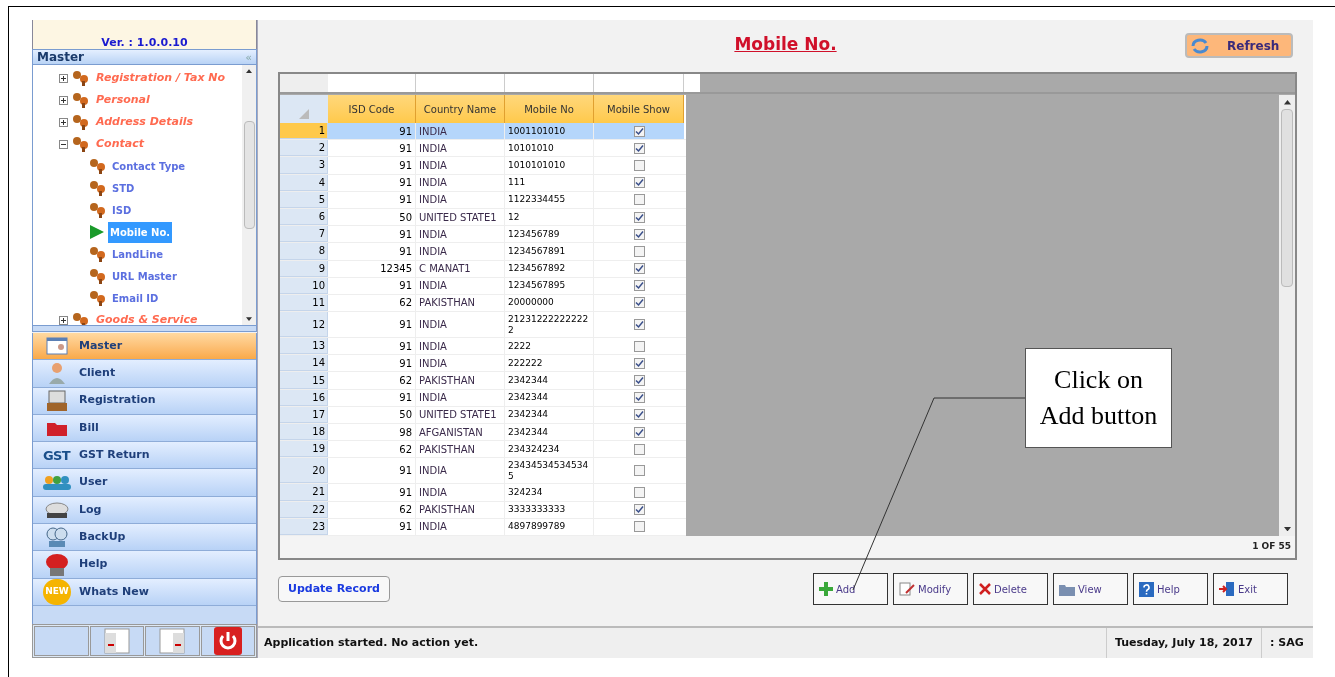 The width and height of the screenshot is (1335, 677). What do you see at coordinates (334, 589) in the screenshot?
I see `update-record-button: Update Record` at bounding box center [334, 589].